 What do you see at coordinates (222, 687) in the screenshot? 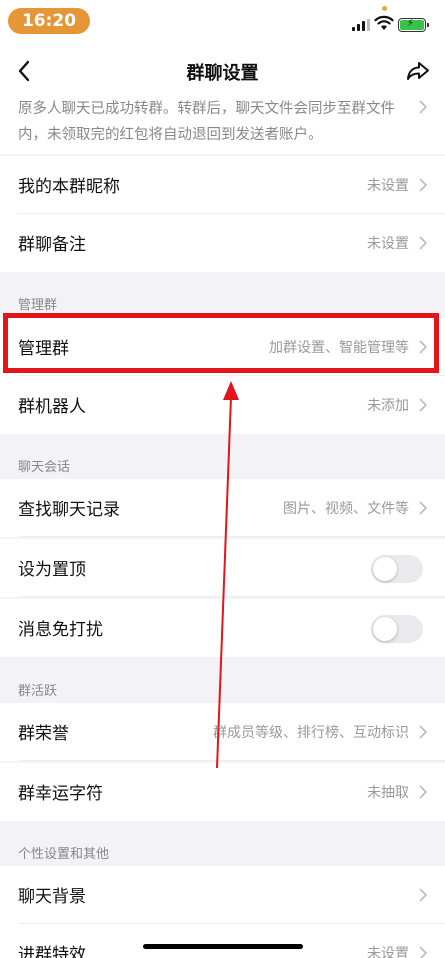
I see `section-header-activity: 群活跃` at bounding box center [222, 687].